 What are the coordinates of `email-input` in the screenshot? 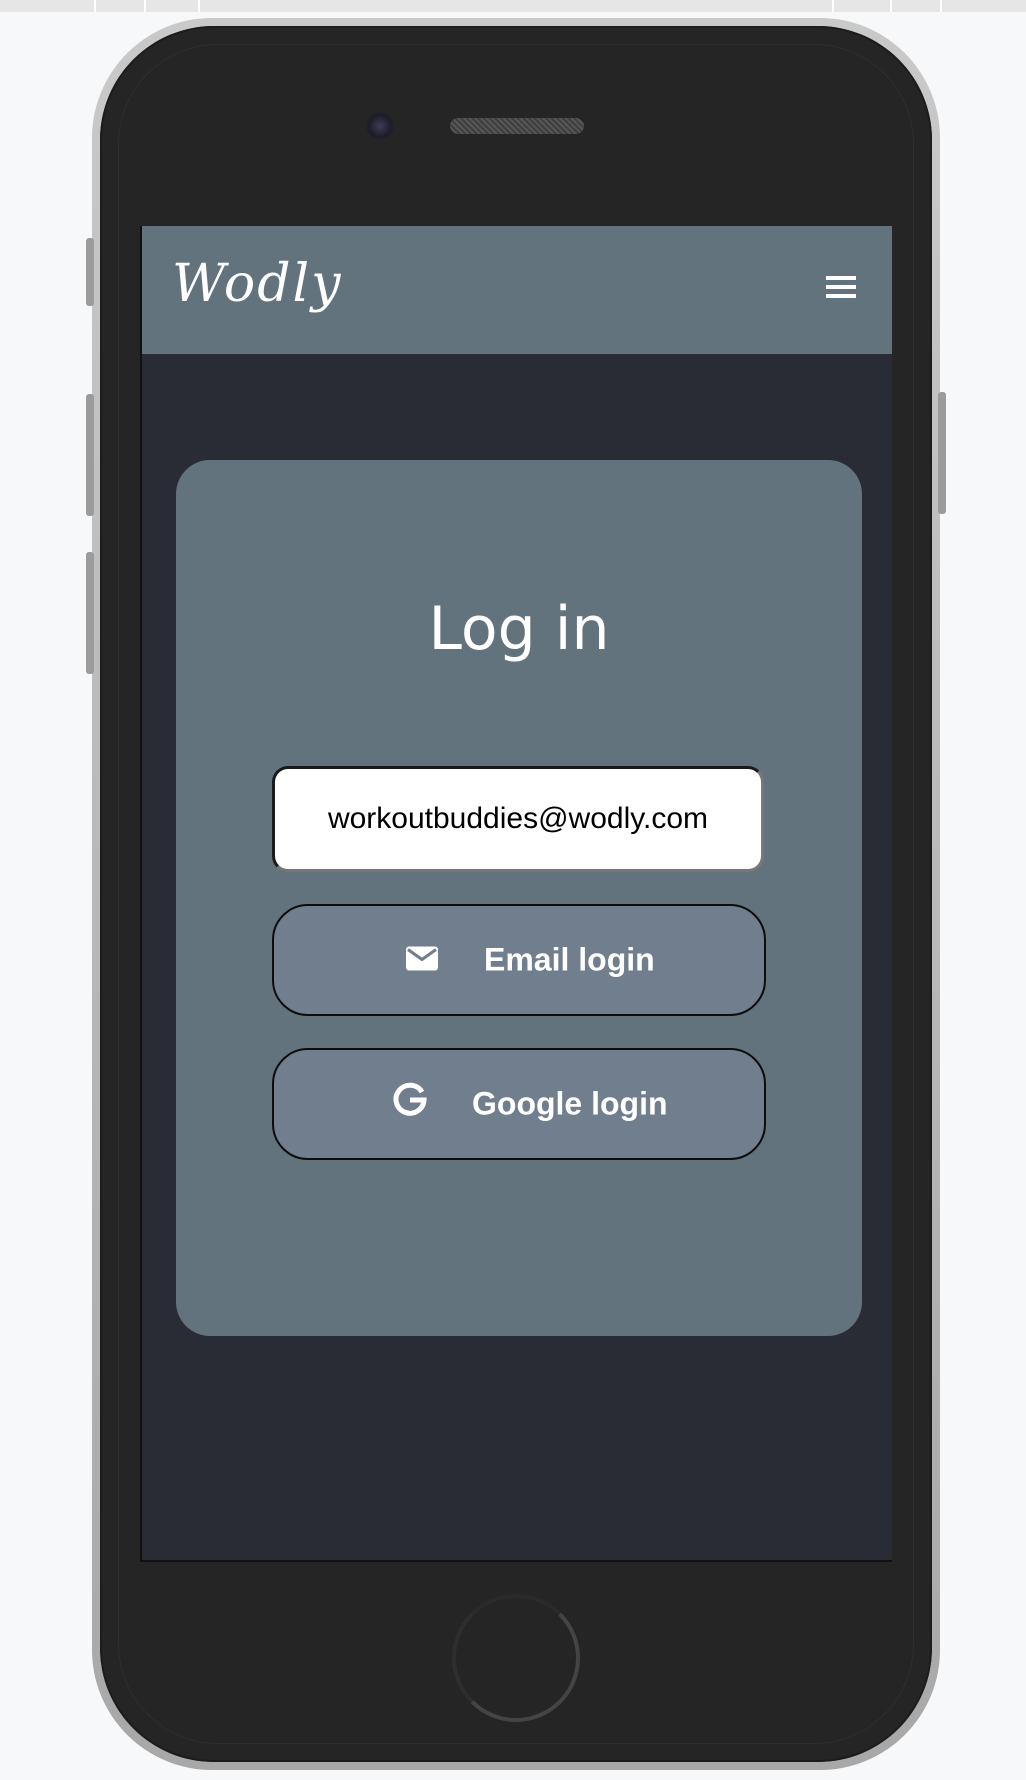 It's located at (518, 819).